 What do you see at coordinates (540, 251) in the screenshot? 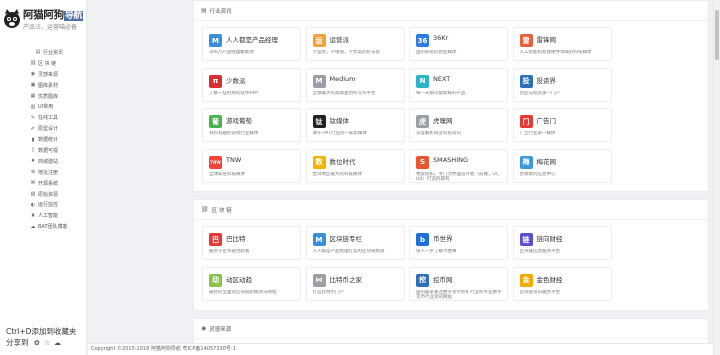
I see `site-description: 区块链信息服务平台` at bounding box center [540, 251].